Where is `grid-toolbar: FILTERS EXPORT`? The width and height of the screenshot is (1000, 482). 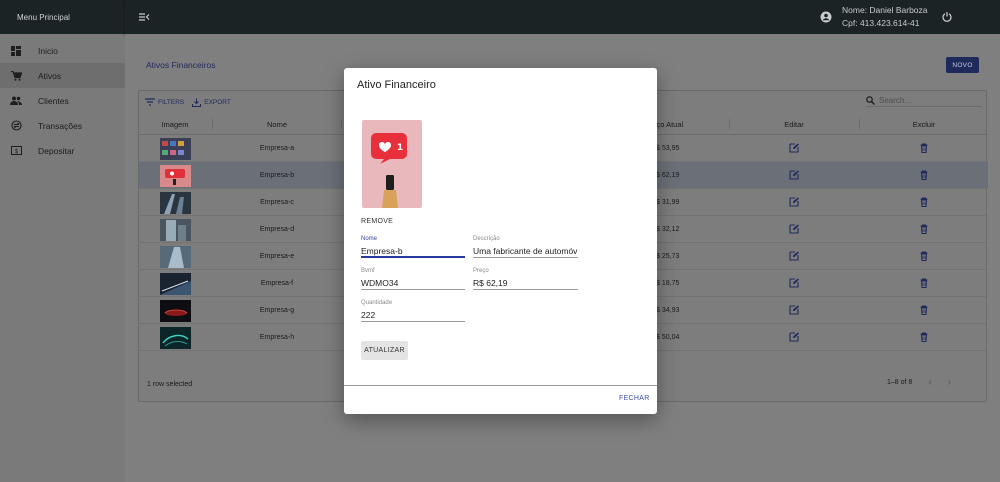
grid-toolbar: FILTERS EXPORT is located at coordinates (192, 102).